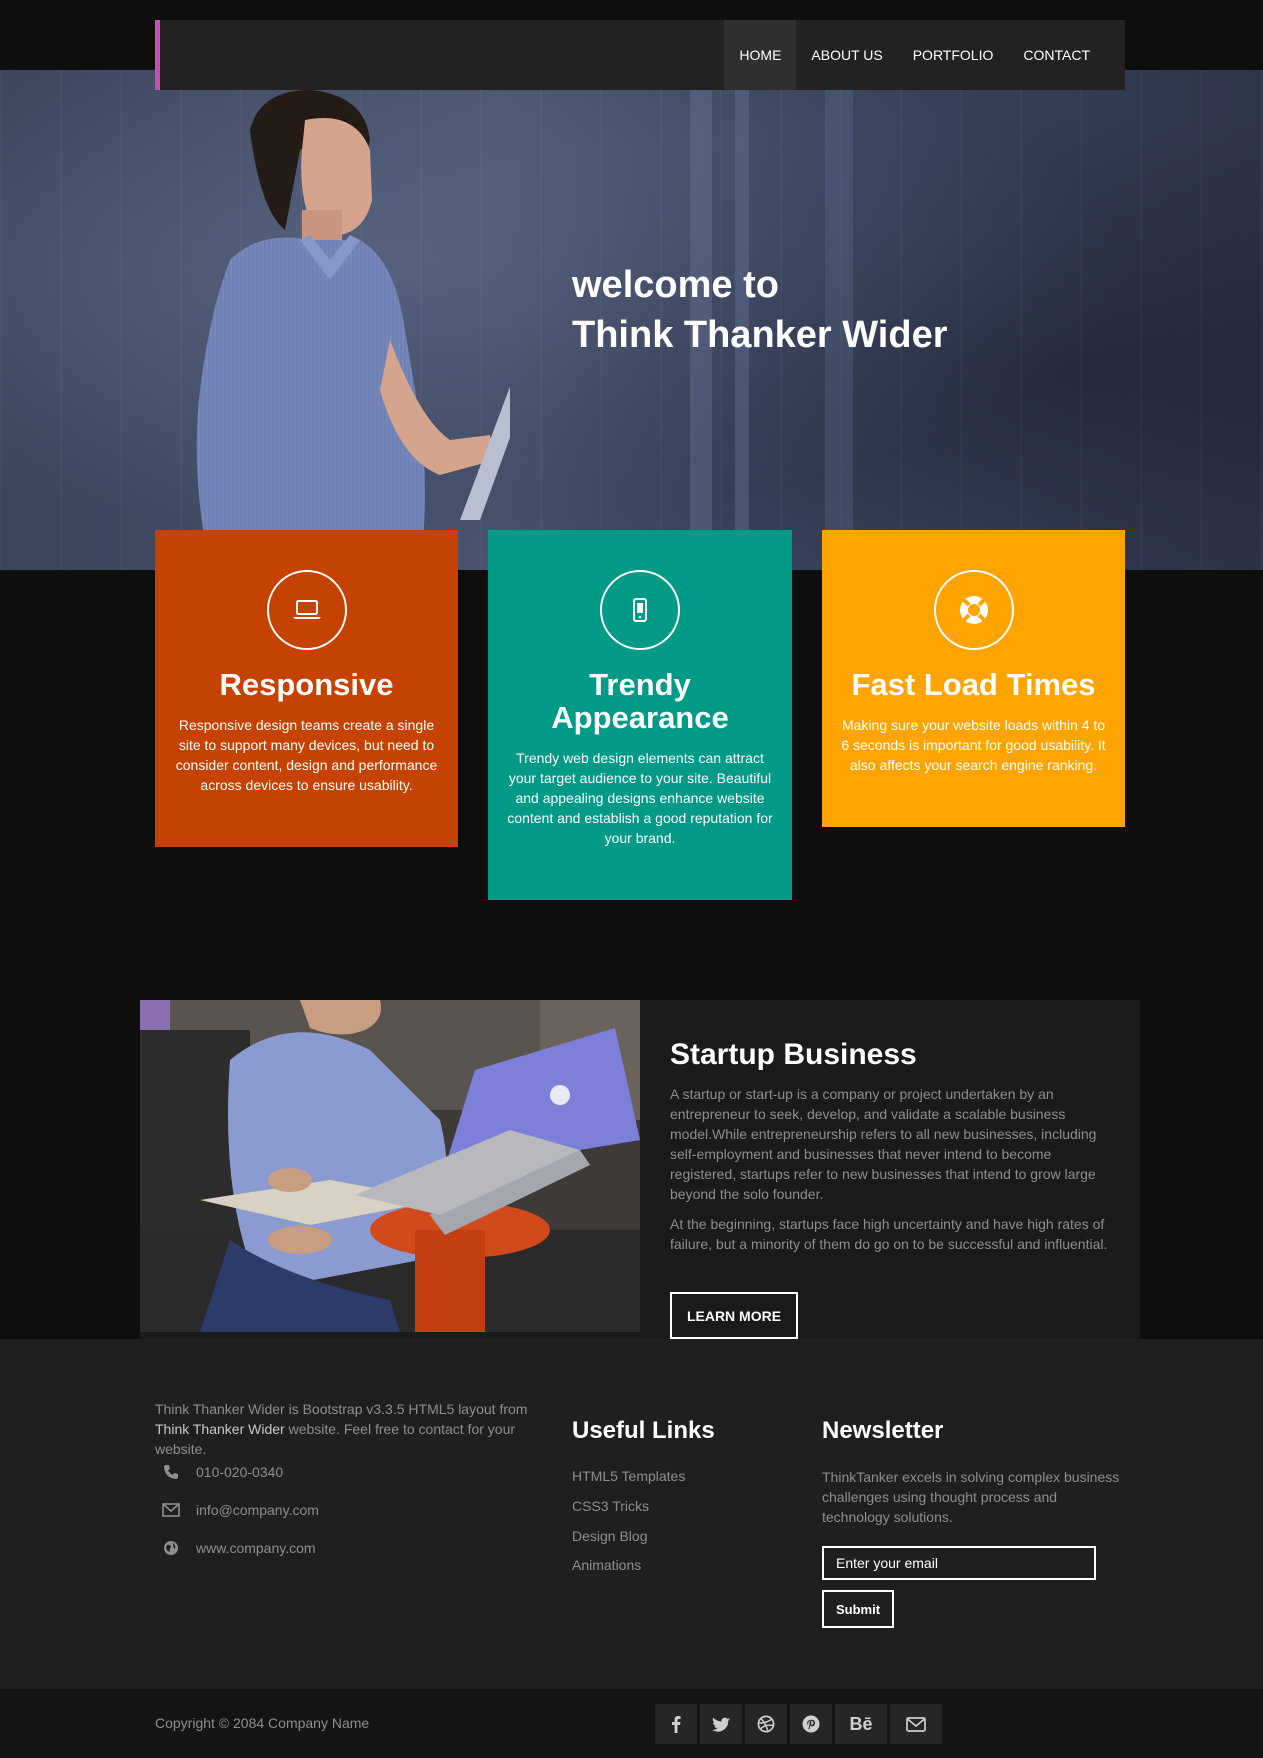 This screenshot has width=1263, height=1758. Describe the element at coordinates (171, 1472) in the screenshot. I see `phone-icon` at that location.